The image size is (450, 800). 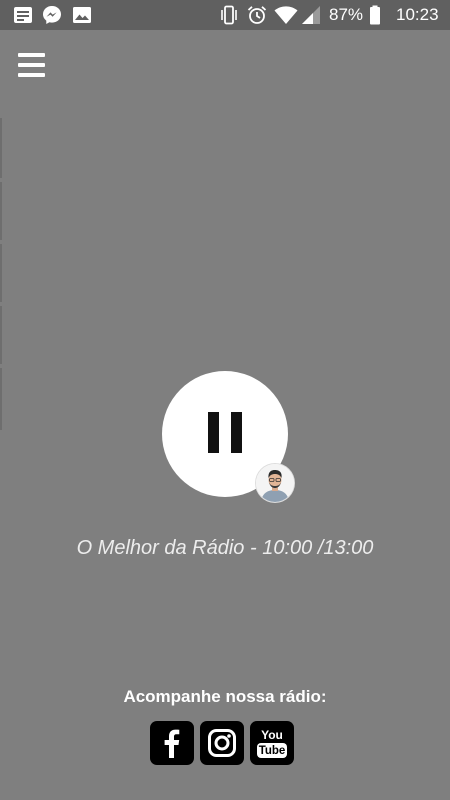 I want to click on clock: 10:23, so click(x=417, y=14).